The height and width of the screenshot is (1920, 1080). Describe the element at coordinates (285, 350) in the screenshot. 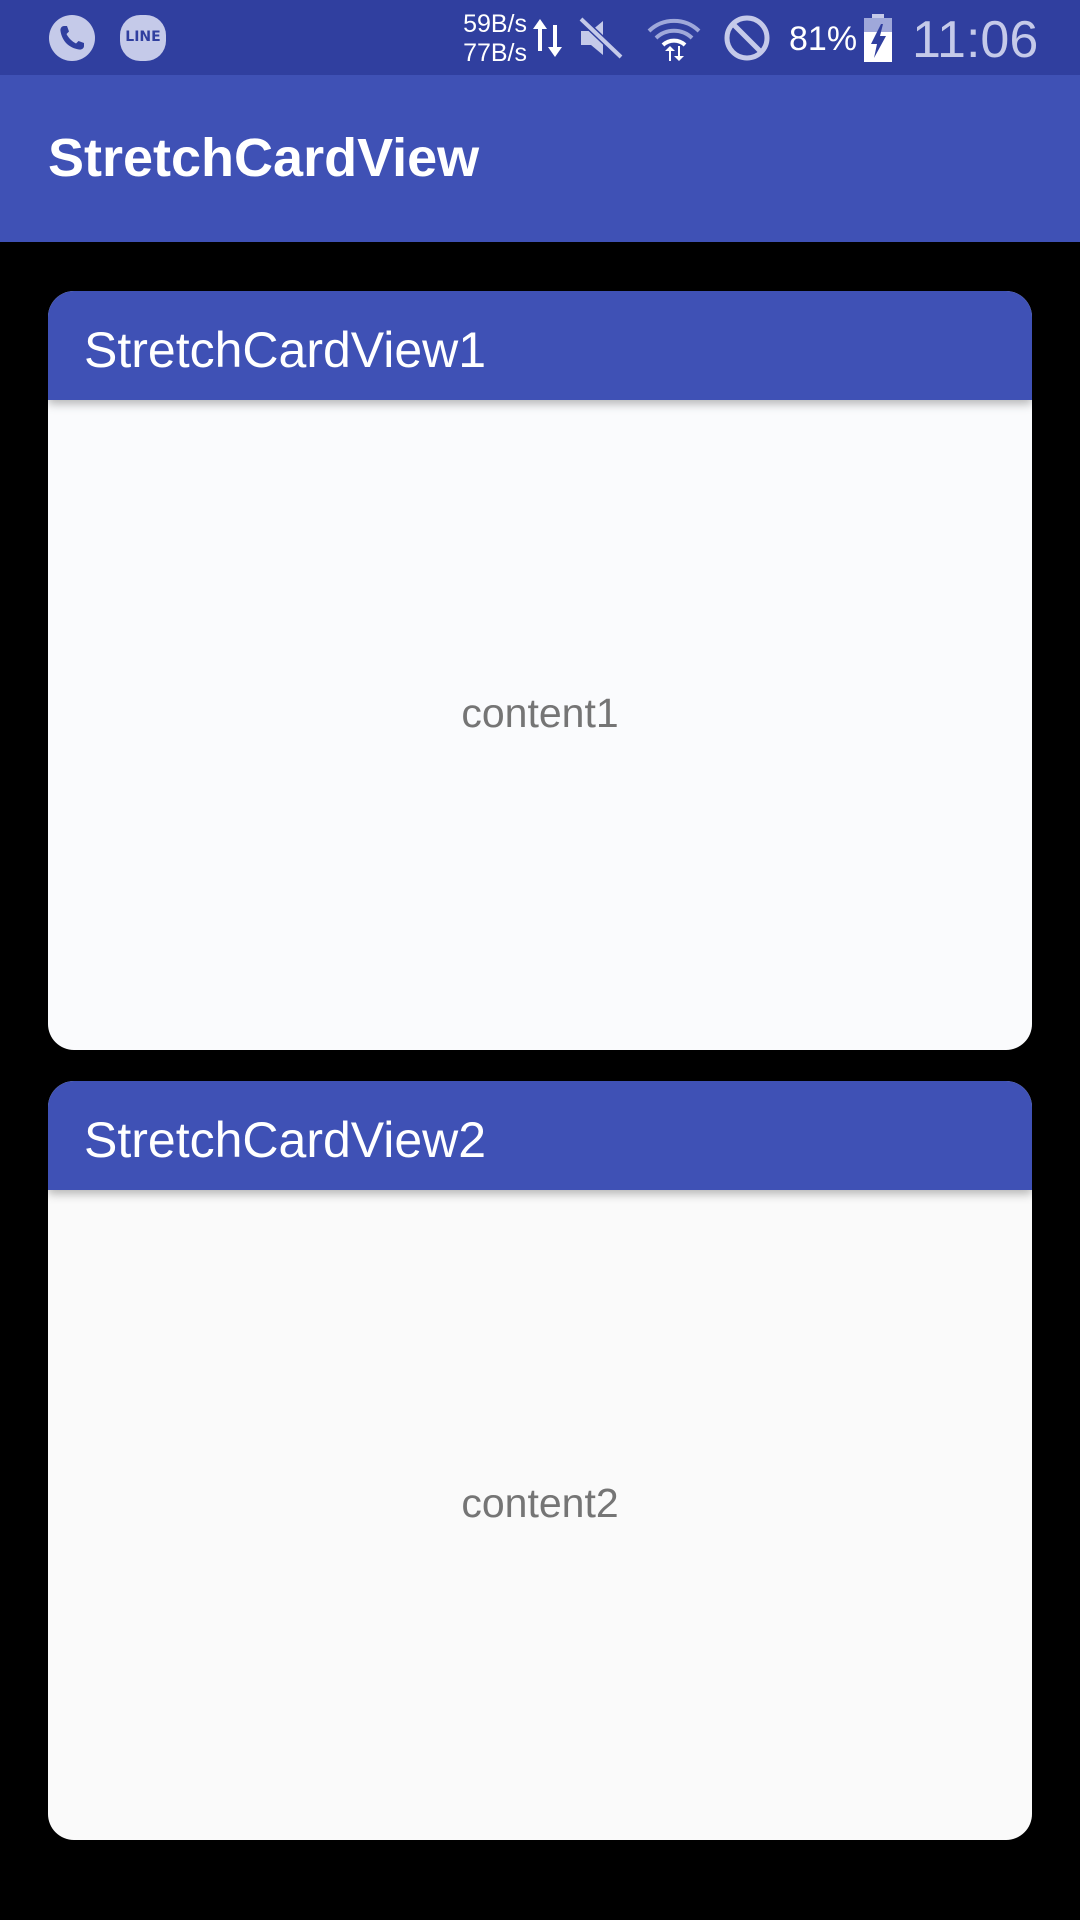

I see `card-title: StretchCardView1` at that location.